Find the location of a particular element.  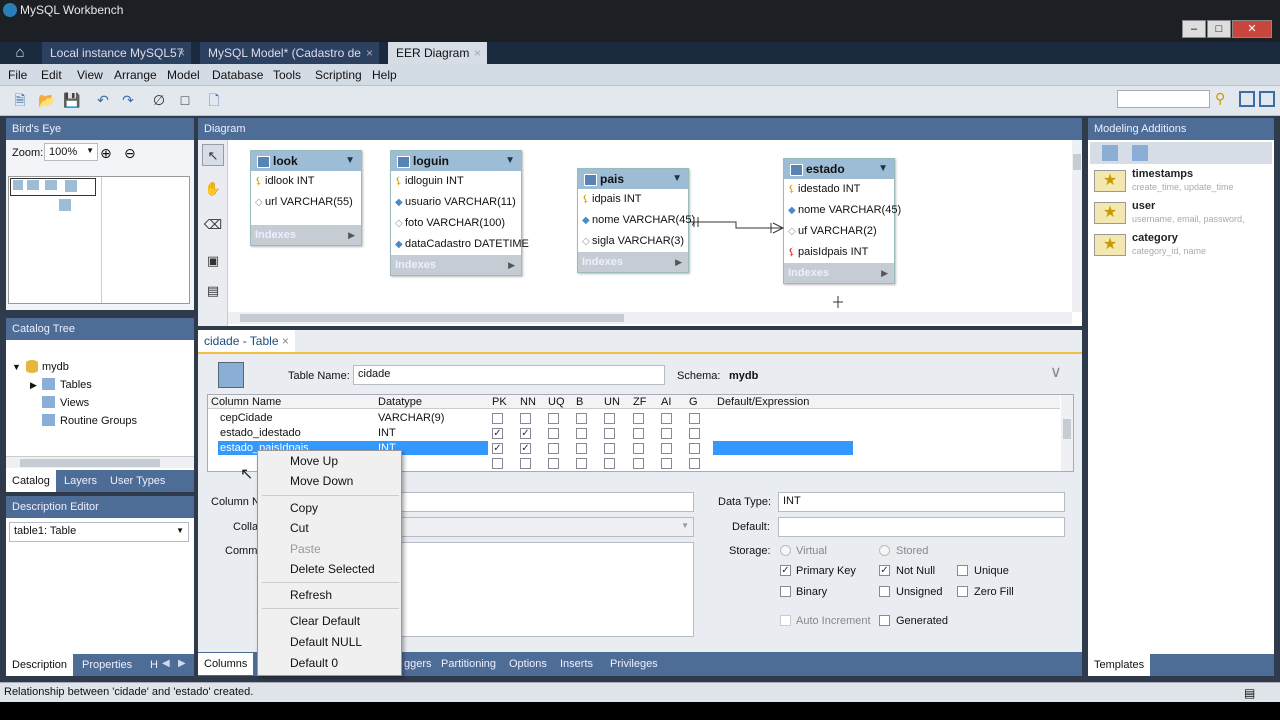

col-header-nn: NN is located at coordinates (528, 402).